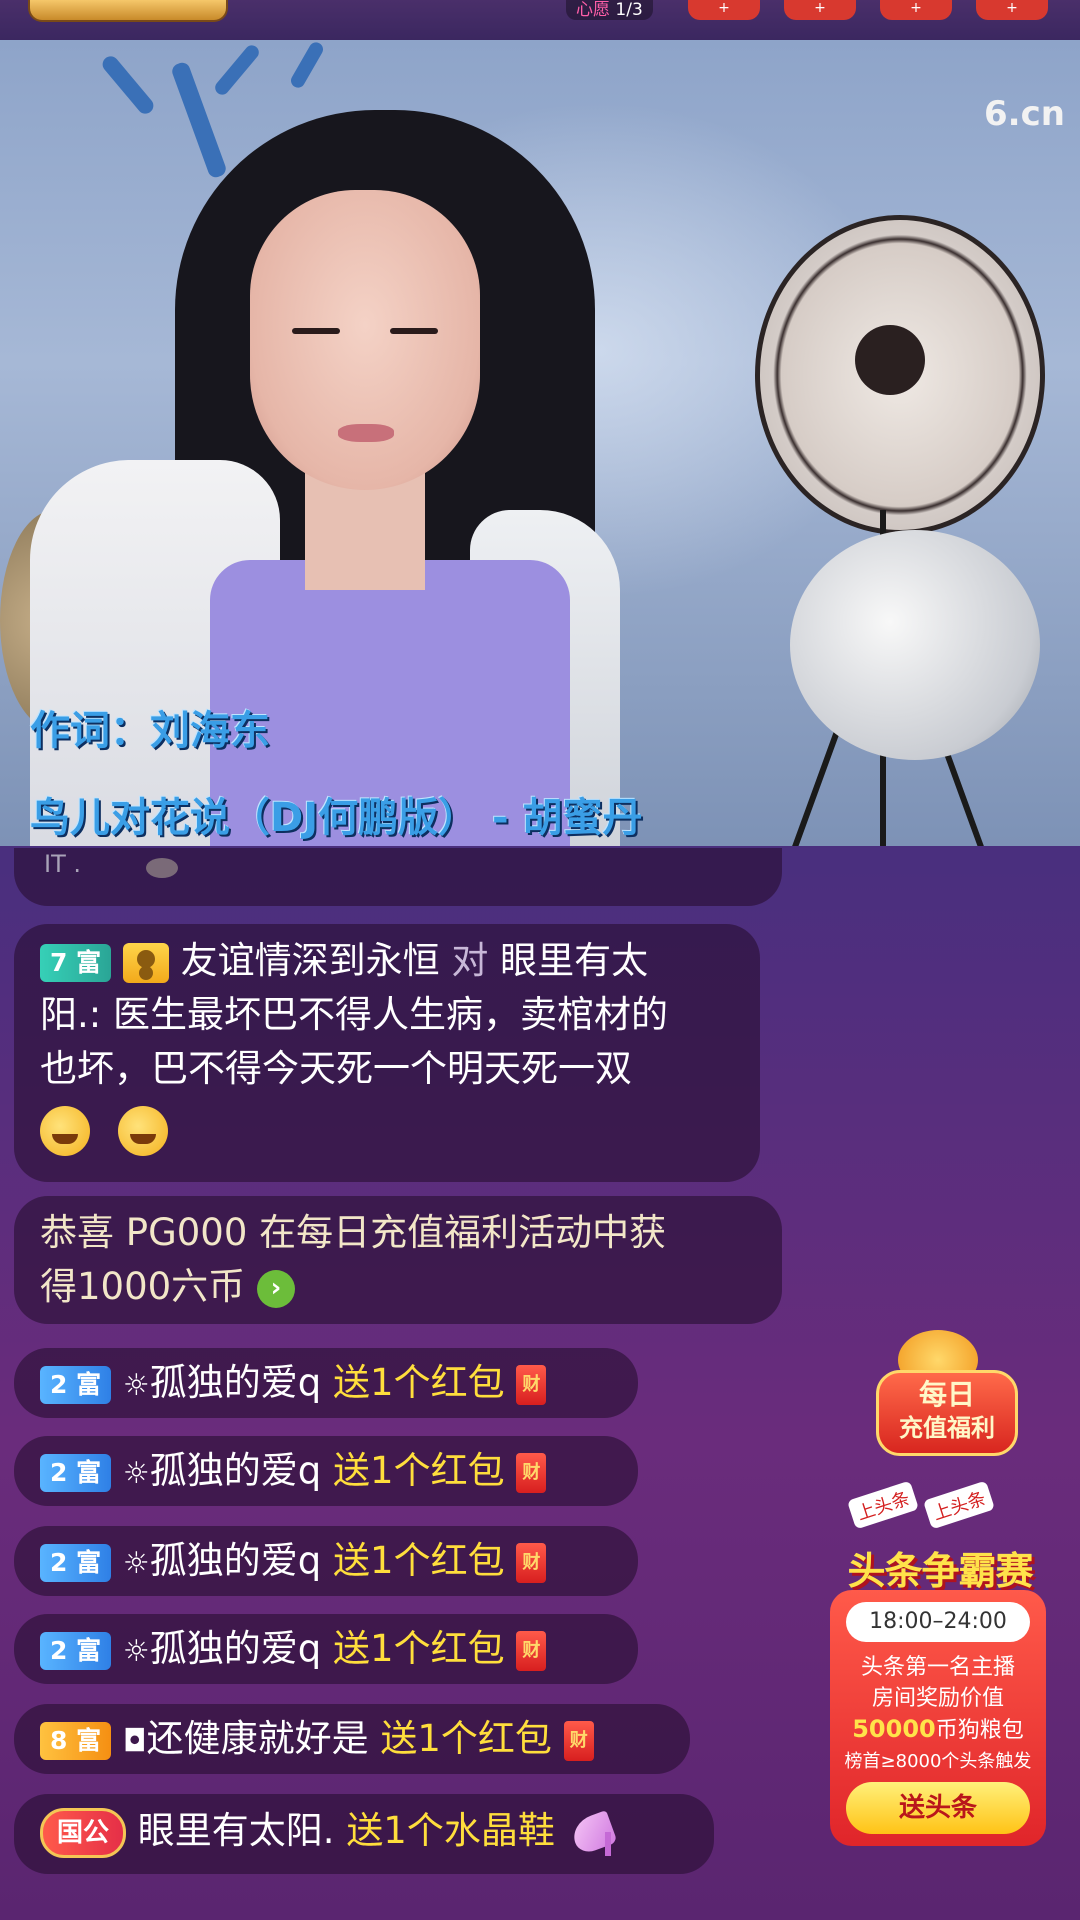  What do you see at coordinates (820, 10) in the screenshot?
I see `top-action-button-2: +` at bounding box center [820, 10].